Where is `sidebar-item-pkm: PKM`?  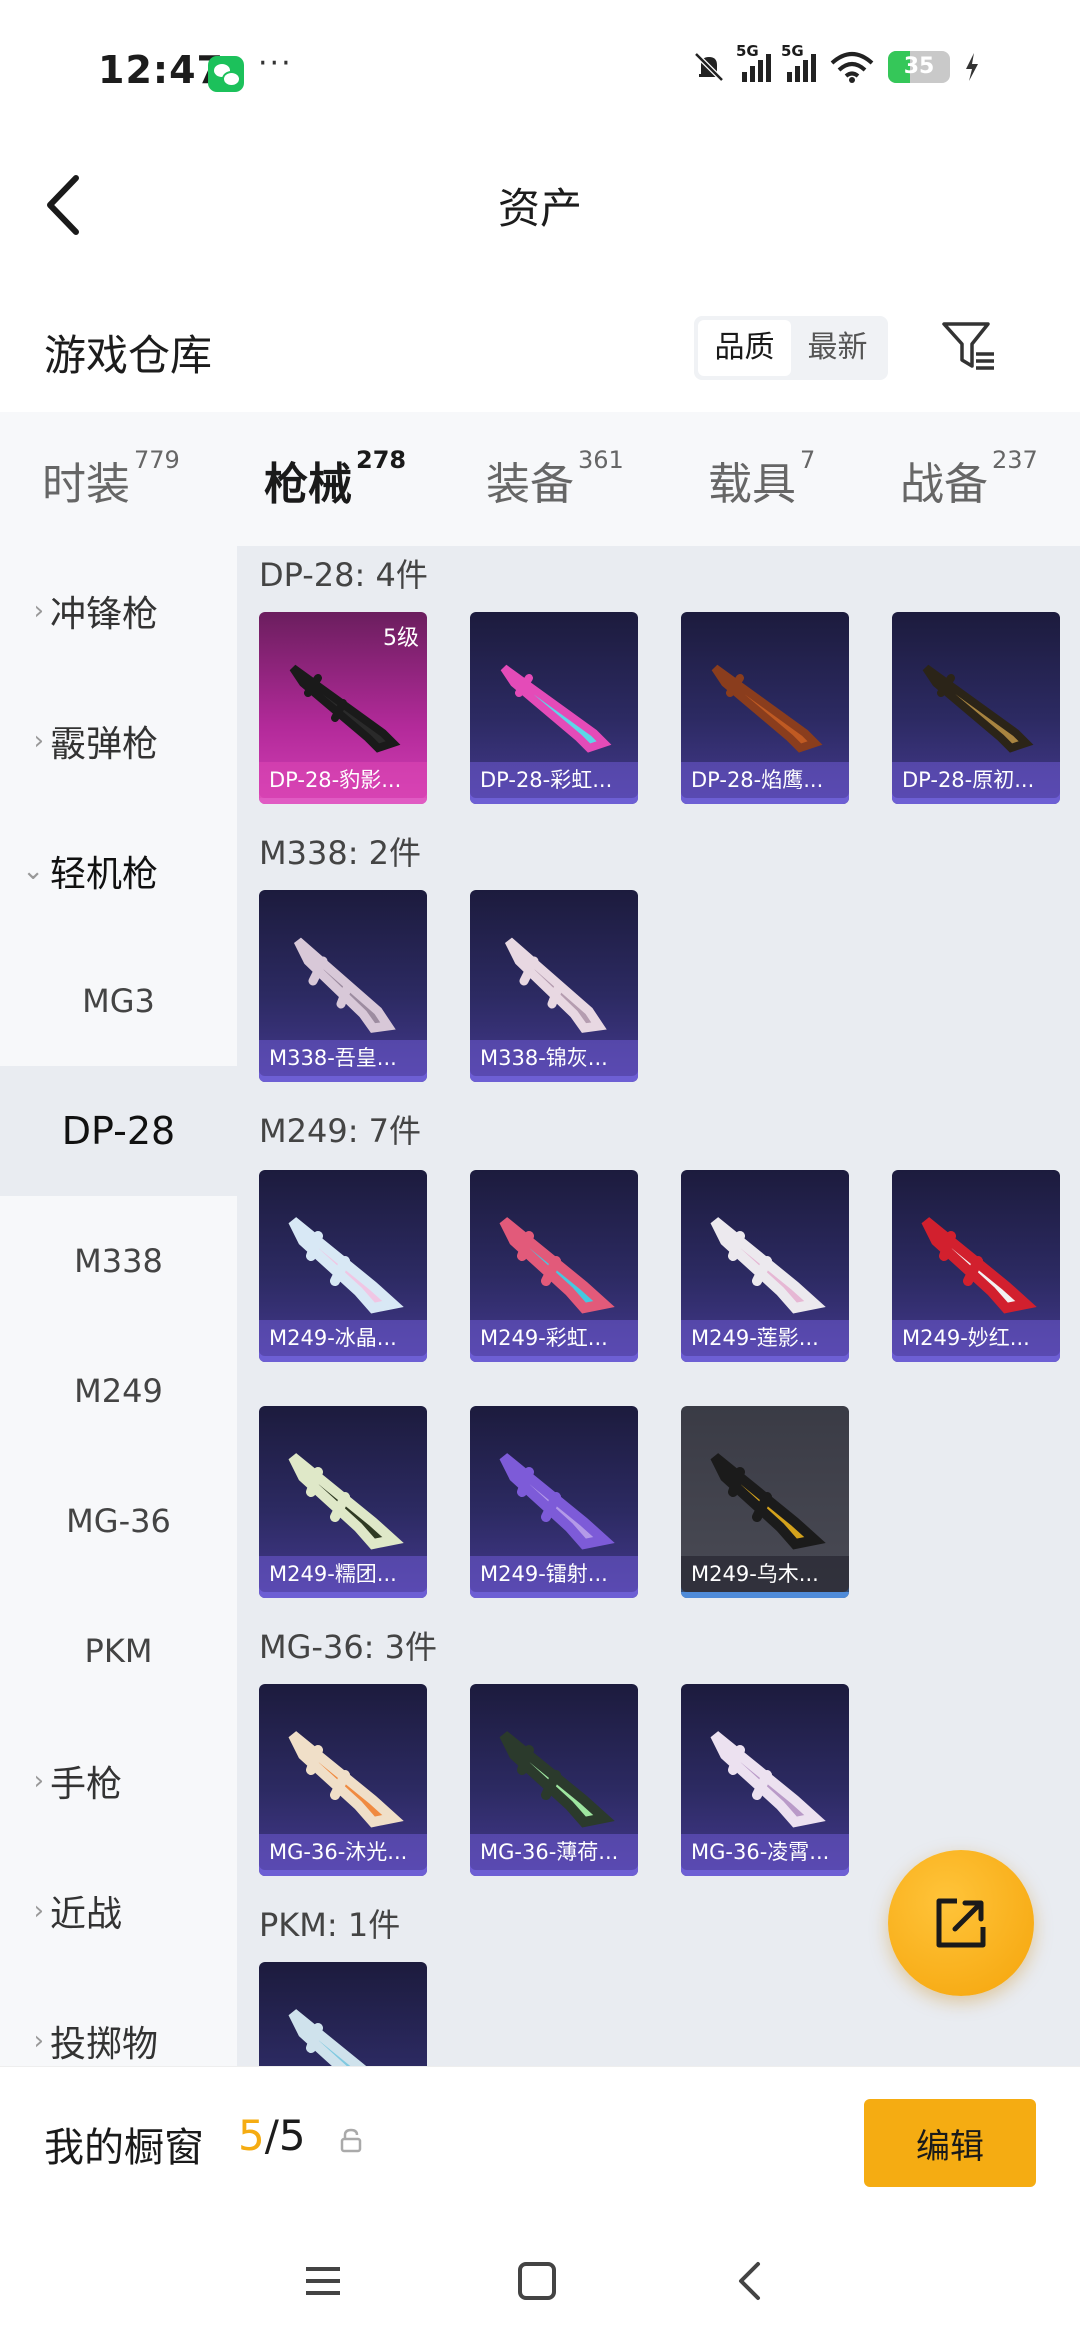 sidebar-item-pkm: PKM is located at coordinates (118, 1651).